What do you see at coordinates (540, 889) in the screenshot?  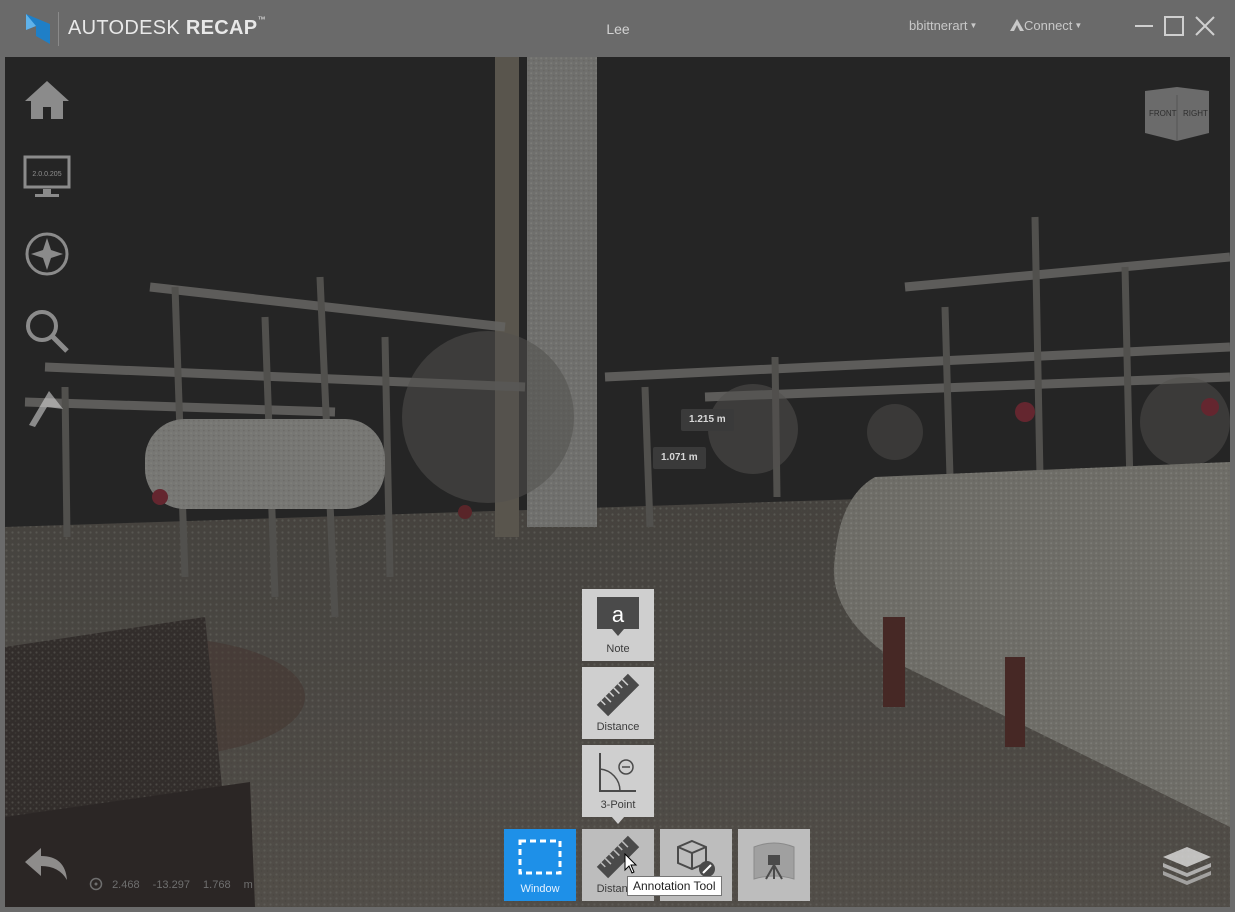 I see `window-select-label: Window` at bounding box center [540, 889].